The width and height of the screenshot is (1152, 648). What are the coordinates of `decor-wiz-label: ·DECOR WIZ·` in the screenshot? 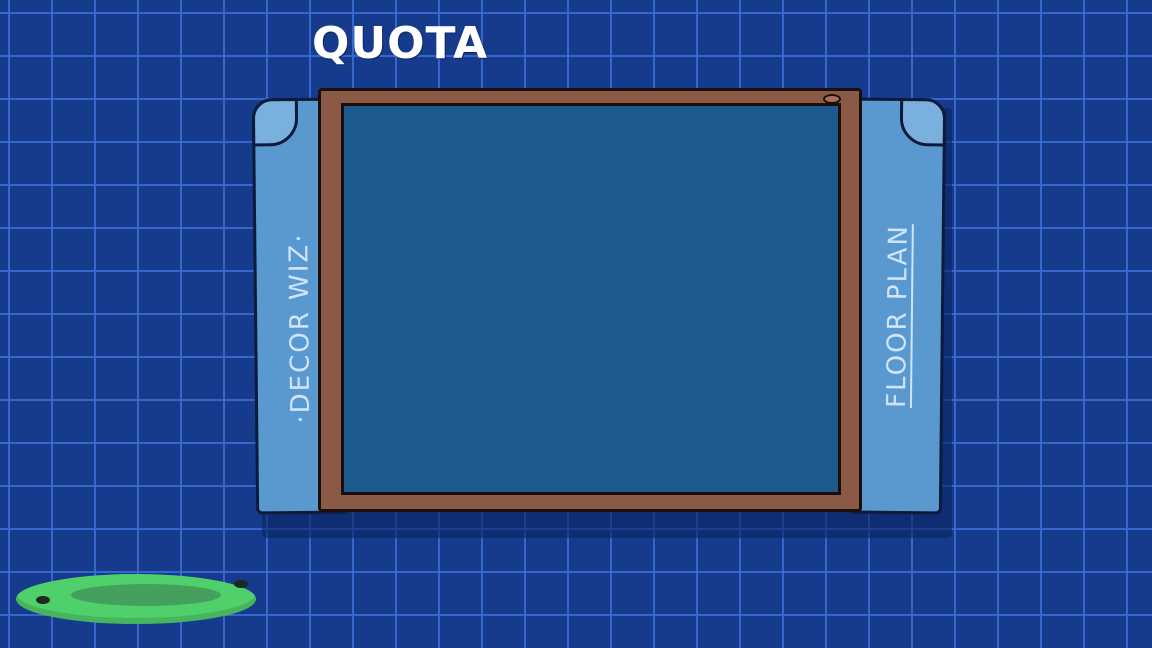 It's located at (300, 328).